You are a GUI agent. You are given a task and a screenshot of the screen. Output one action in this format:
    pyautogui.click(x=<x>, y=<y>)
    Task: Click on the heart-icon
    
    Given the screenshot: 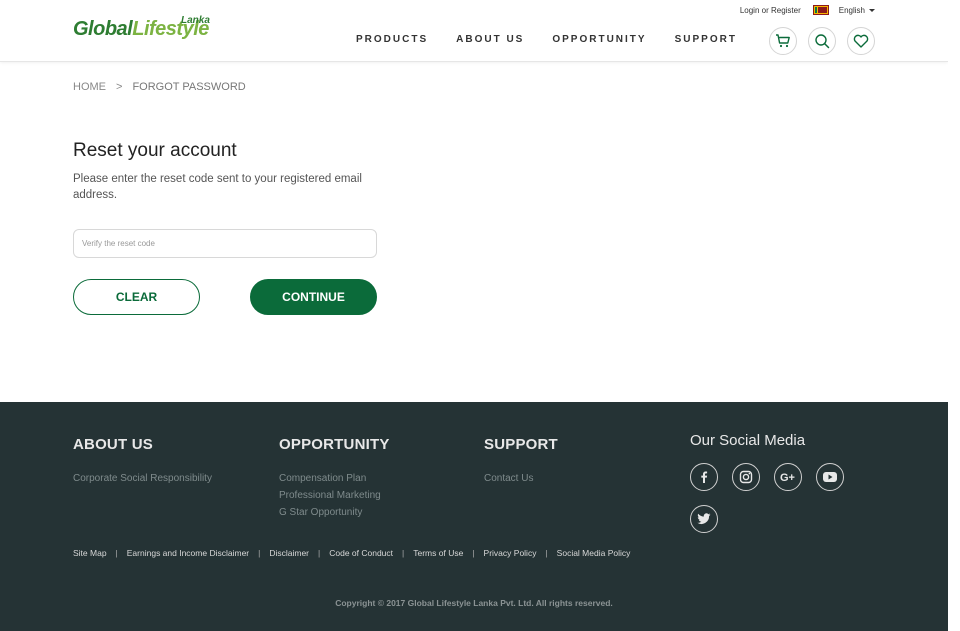 What is the action you would take?
    pyautogui.click(x=861, y=41)
    